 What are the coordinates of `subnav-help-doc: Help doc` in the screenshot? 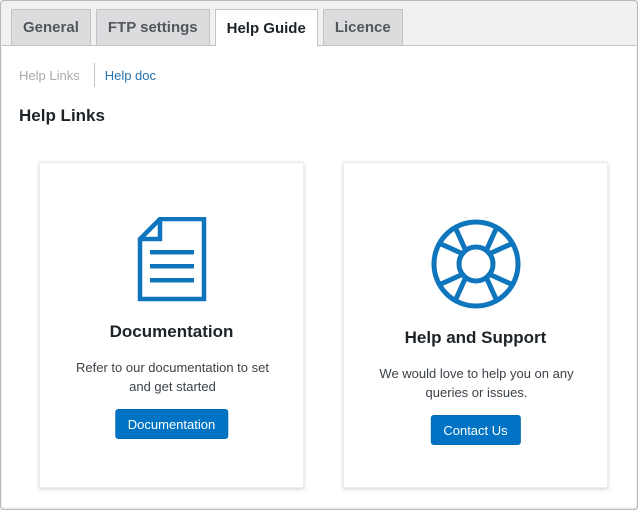 It's located at (125, 75).